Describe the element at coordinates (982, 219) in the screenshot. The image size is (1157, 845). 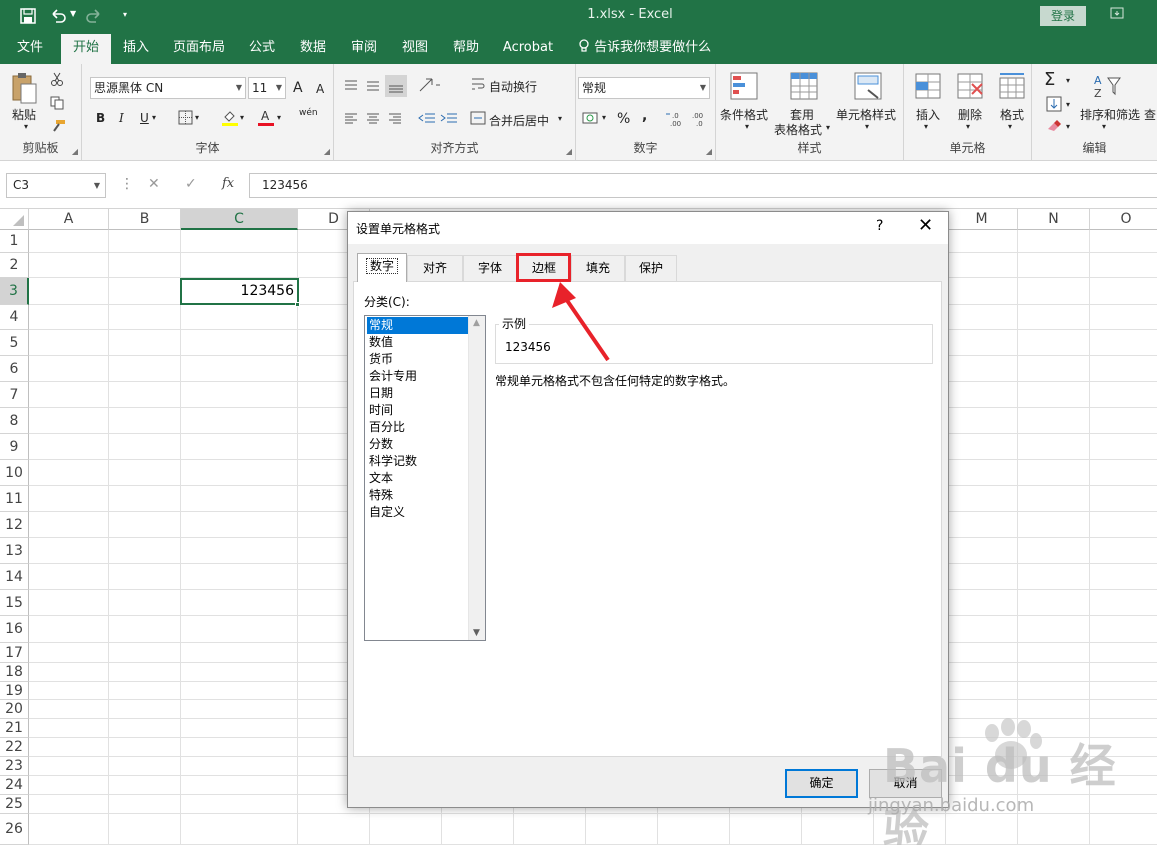
I see `column-header-m: M` at that location.